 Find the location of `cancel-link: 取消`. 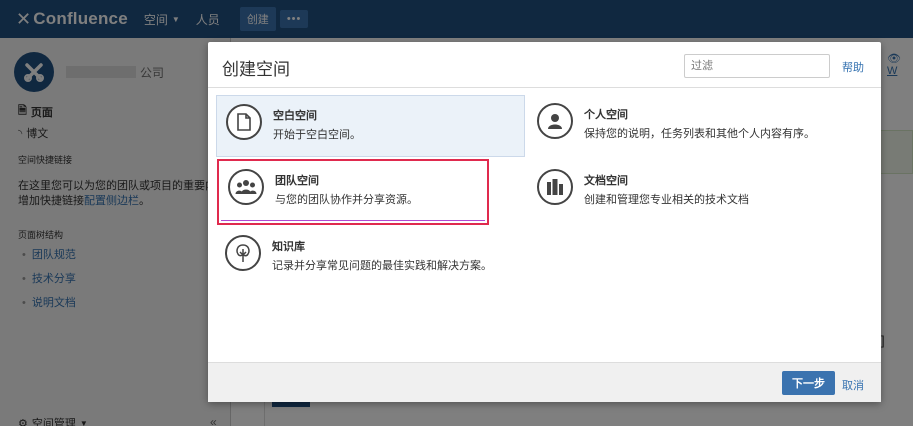

cancel-link: 取消 is located at coordinates (853, 385).